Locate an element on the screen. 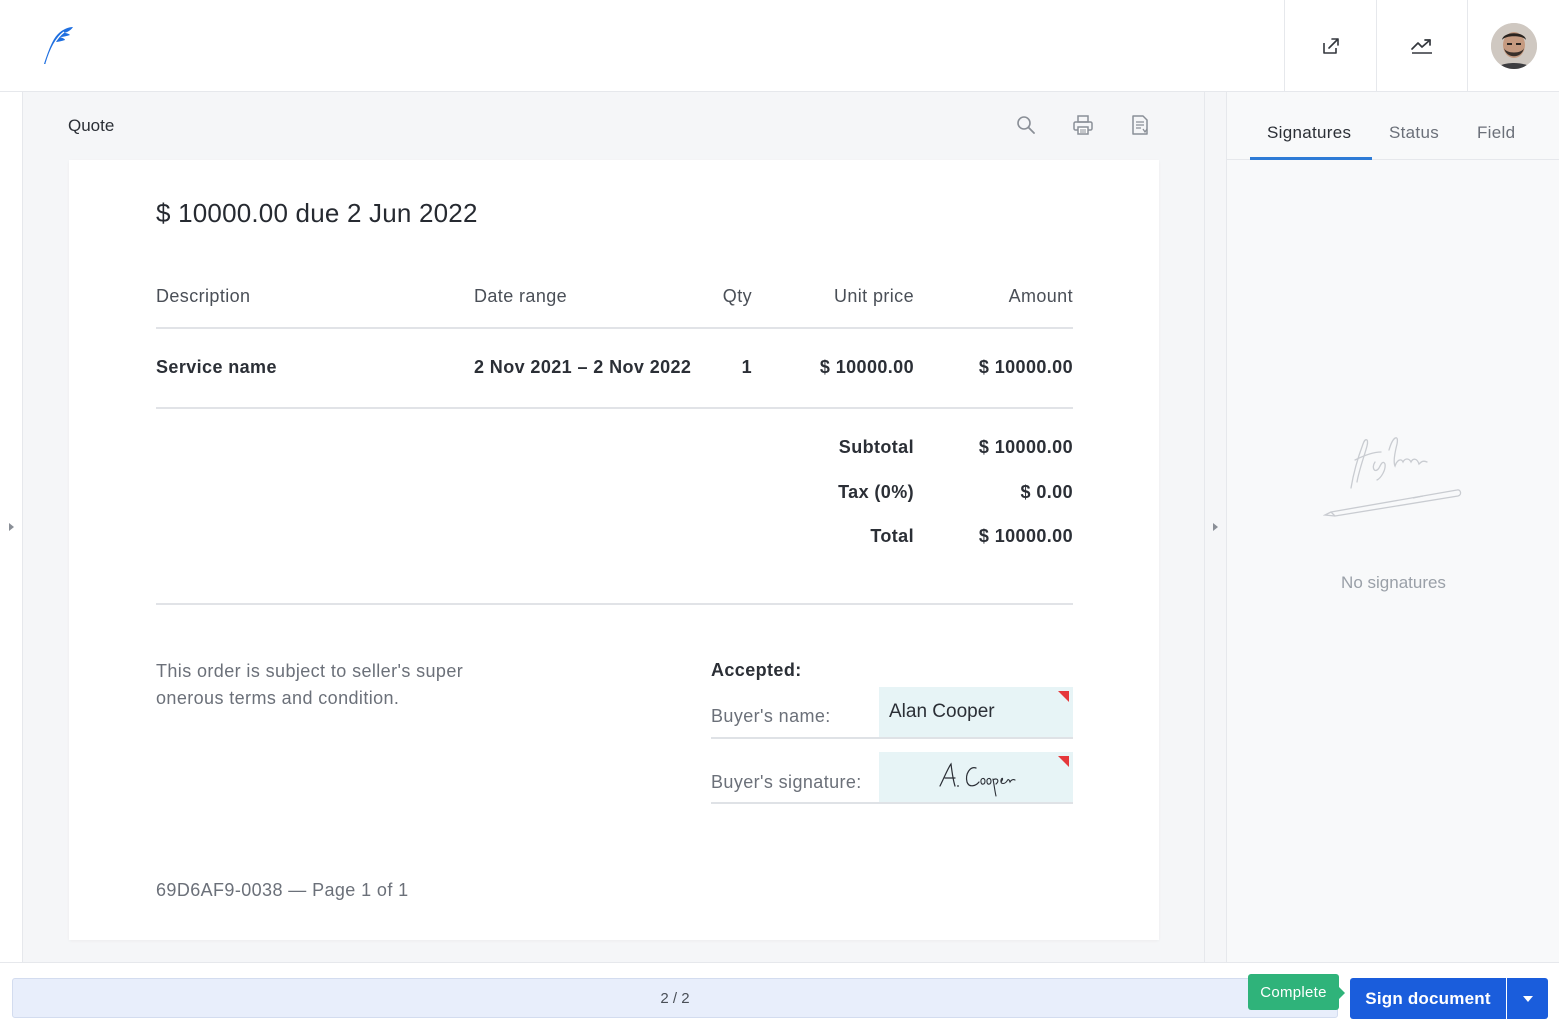  table-cell-unit-price: $ 10000.00 is located at coordinates (866, 367).